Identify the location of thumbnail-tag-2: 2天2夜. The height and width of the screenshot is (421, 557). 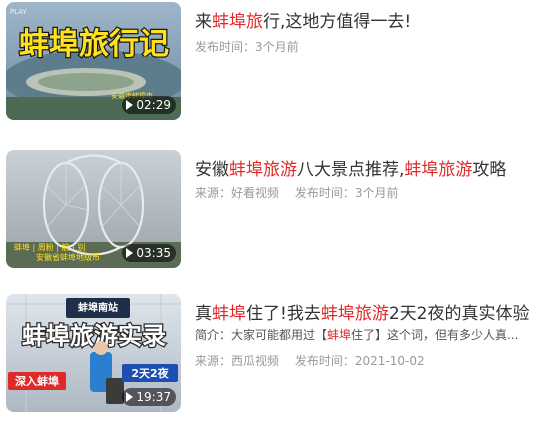
(150, 373).